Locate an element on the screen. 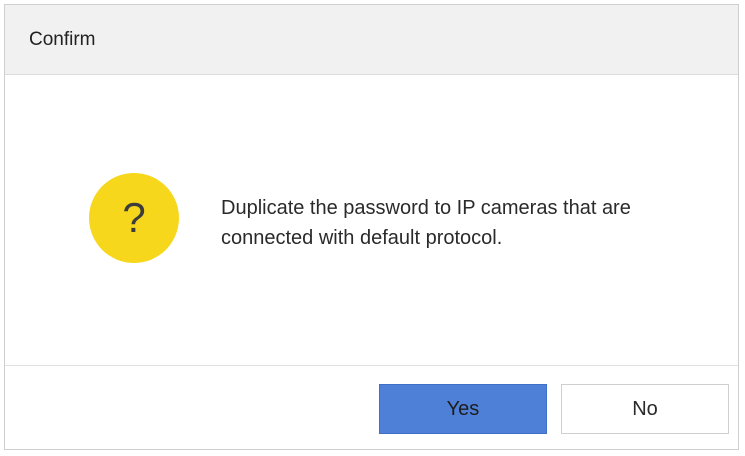  question-mark-glyph: ? is located at coordinates (134, 217).